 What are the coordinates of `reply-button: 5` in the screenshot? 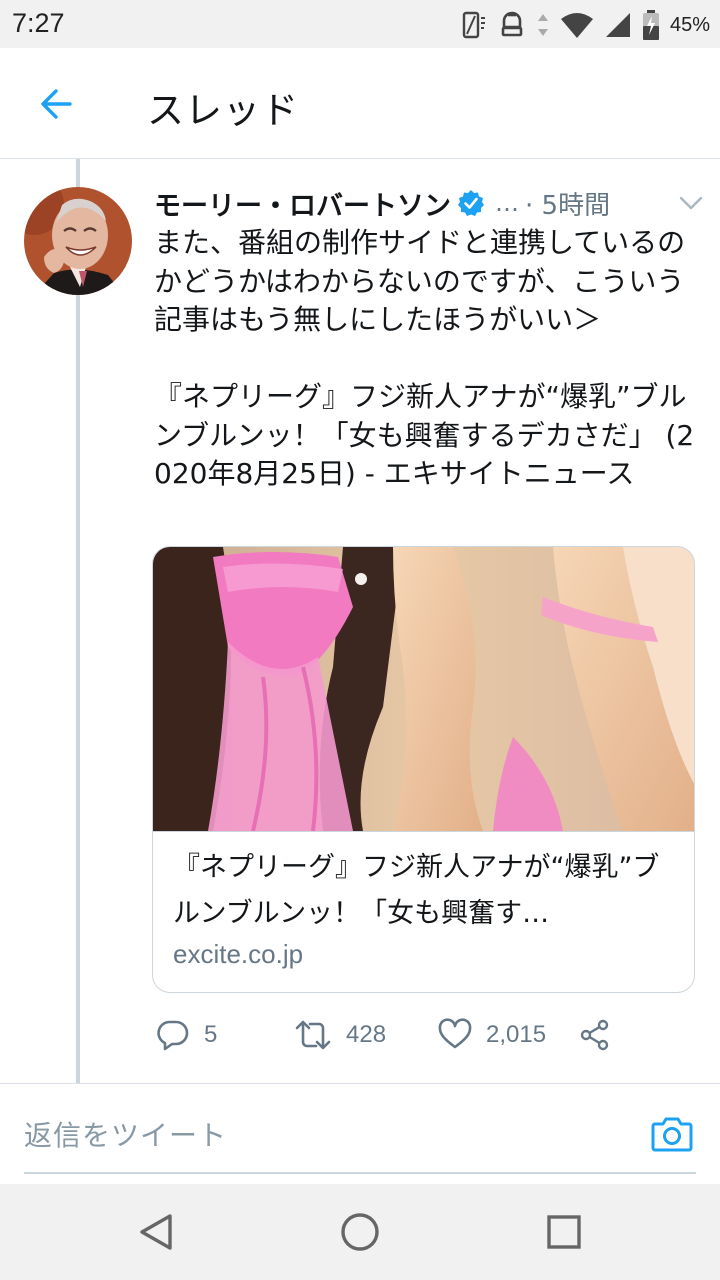 It's located at (186, 1035).